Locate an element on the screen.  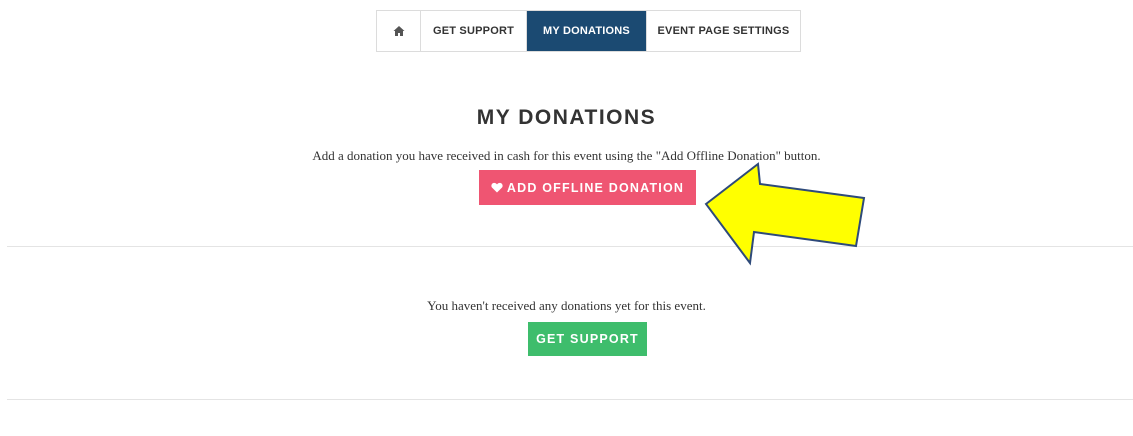
heart-icon is located at coordinates (497, 187).